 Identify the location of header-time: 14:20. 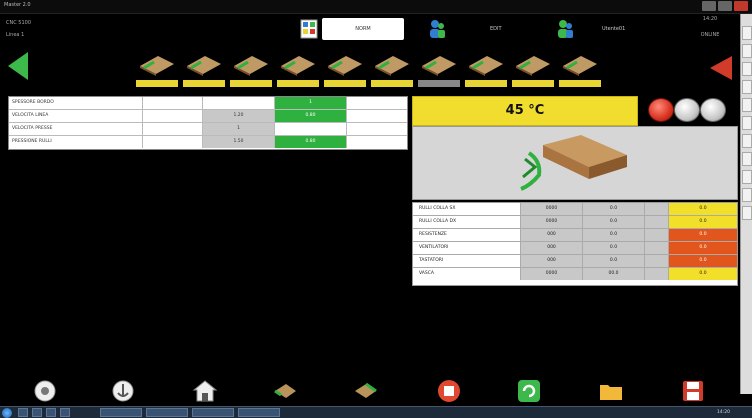
(710, 19).